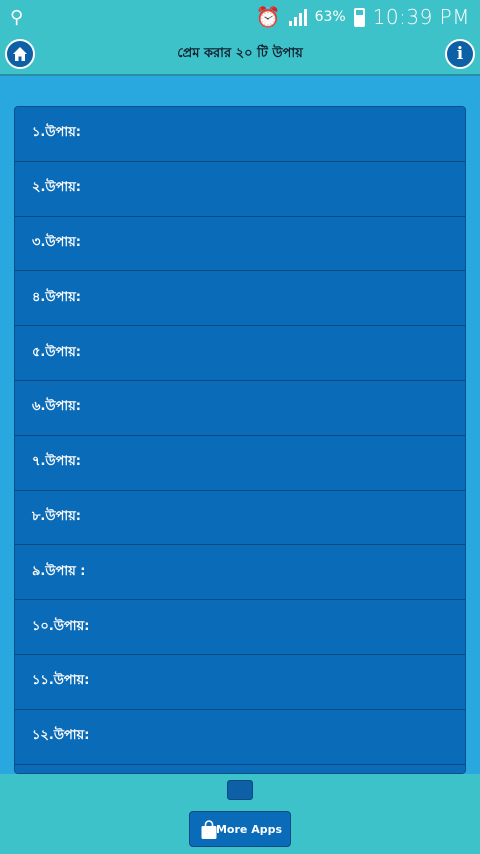 This screenshot has width=480, height=854. Describe the element at coordinates (240, 627) in the screenshot. I see `list-item: ১০.উপায়:` at that location.